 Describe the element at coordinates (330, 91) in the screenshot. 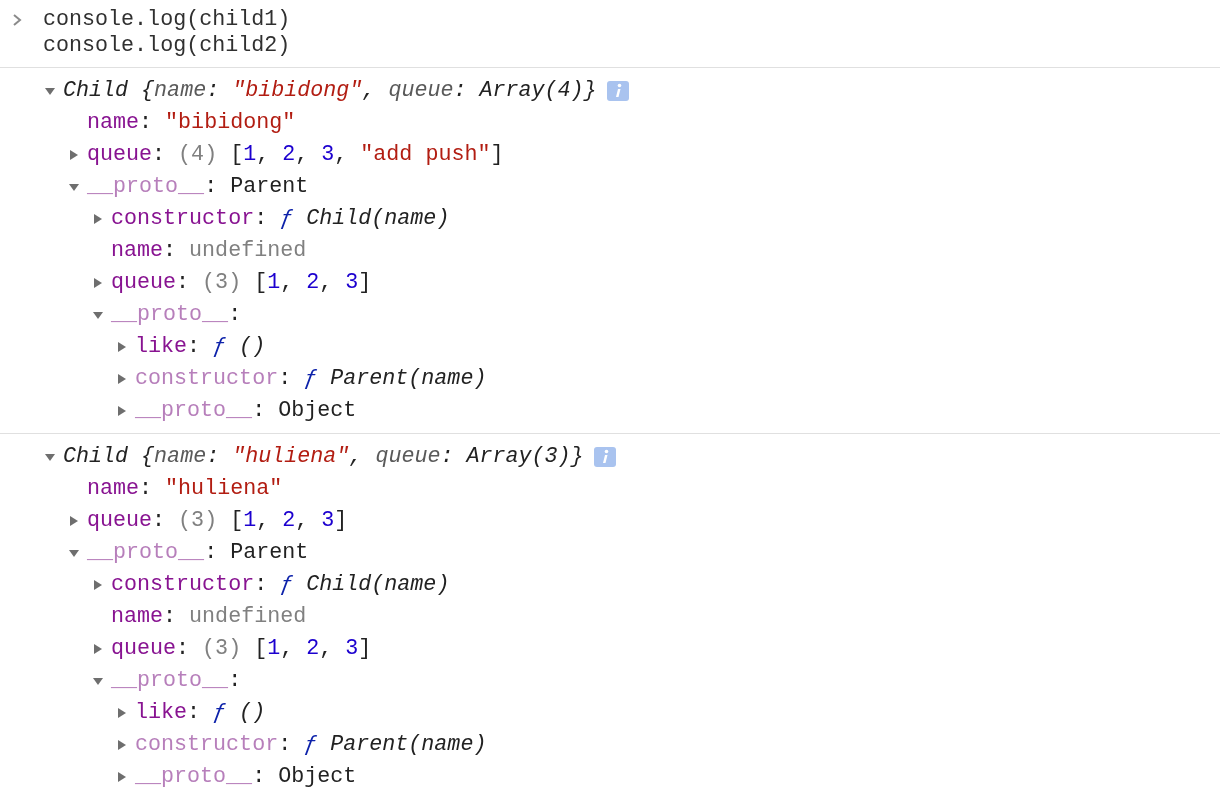

I see `object-summary: Child {name: "bibidong", queue: Array(4)}` at that location.